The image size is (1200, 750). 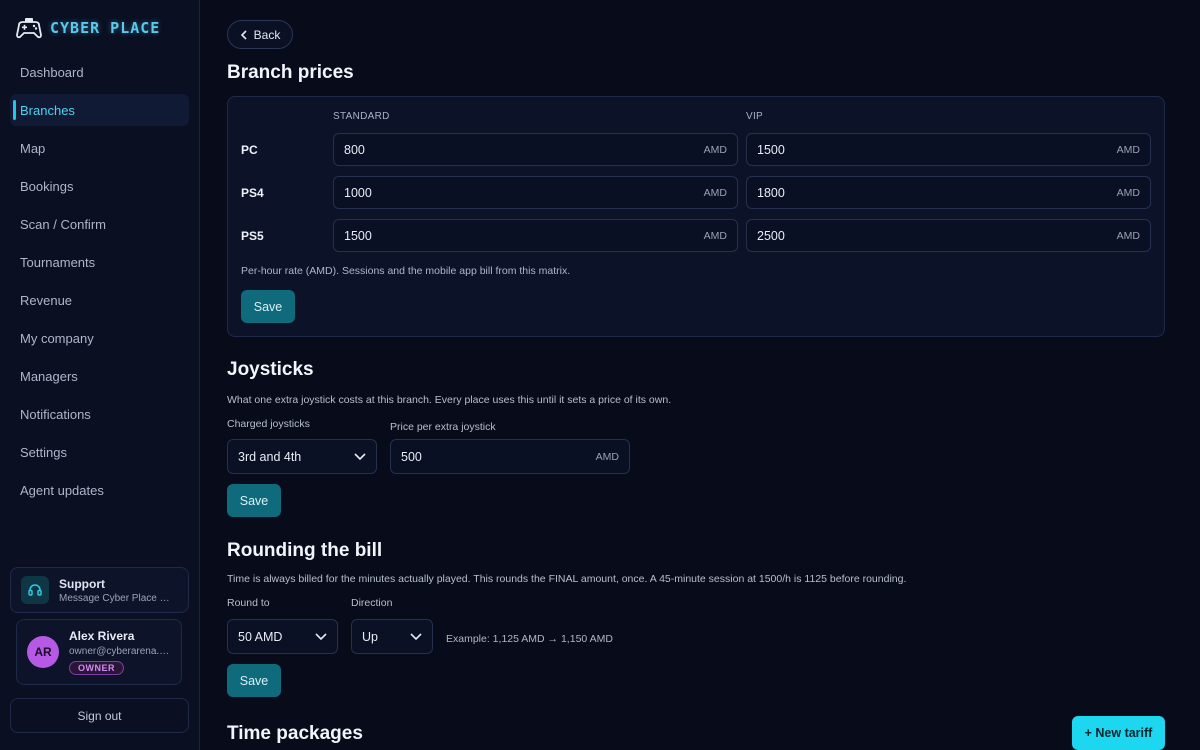 What do you see at coordinates (102, 635) in the screenshot?
I see `user-name: Alex Rivera` at bounding box center [102, 635].